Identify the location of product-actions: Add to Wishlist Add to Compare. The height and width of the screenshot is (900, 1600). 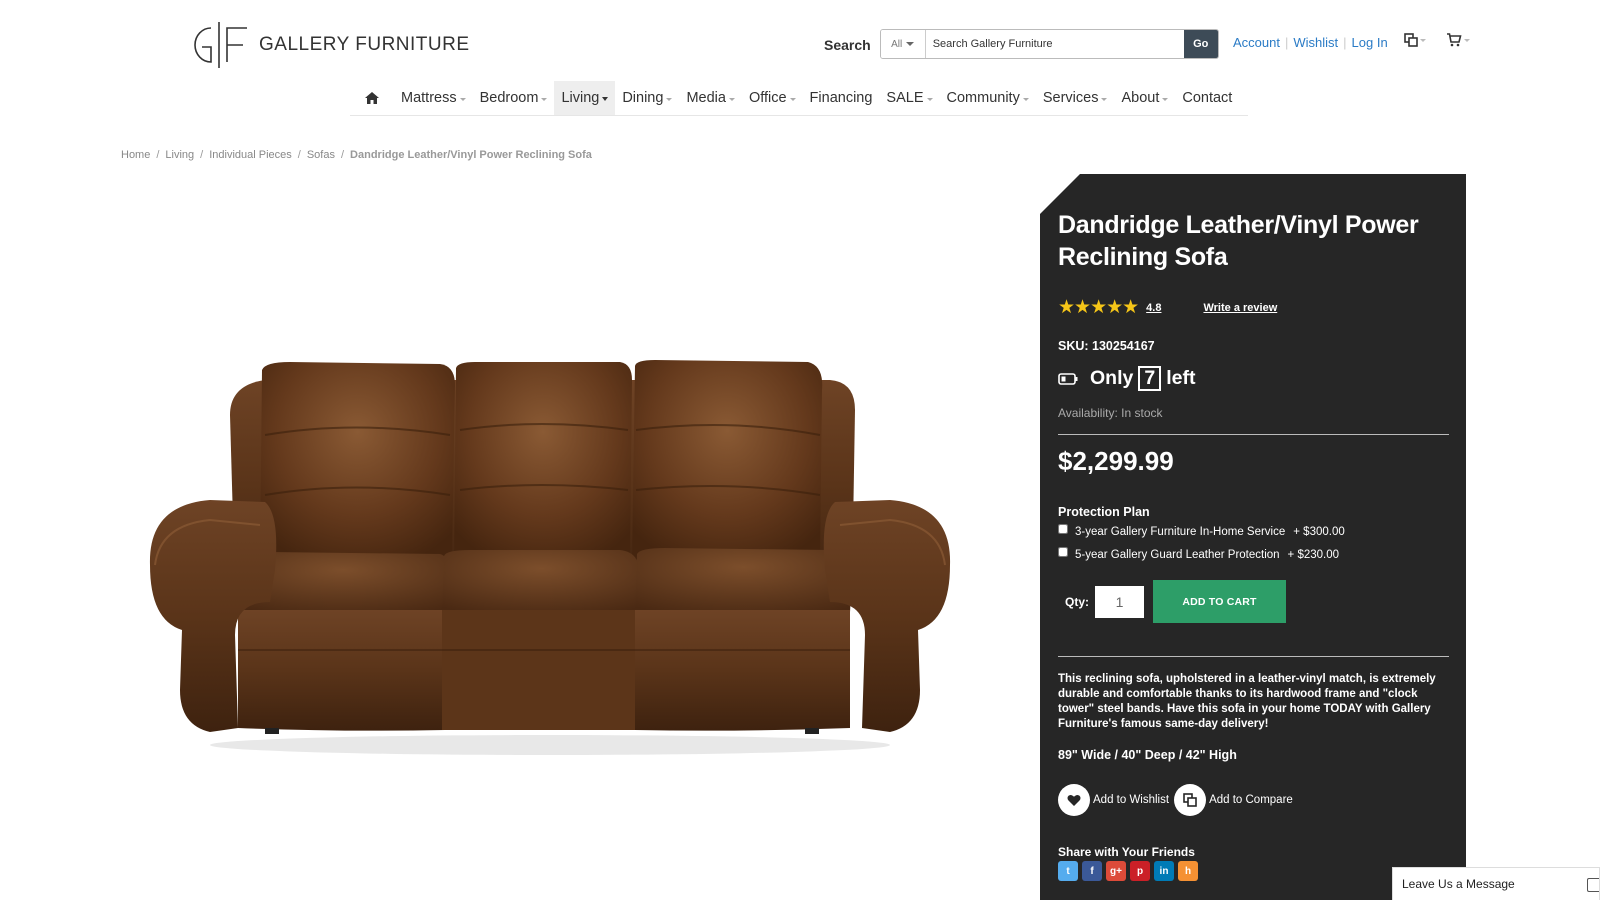
(1178, 800).